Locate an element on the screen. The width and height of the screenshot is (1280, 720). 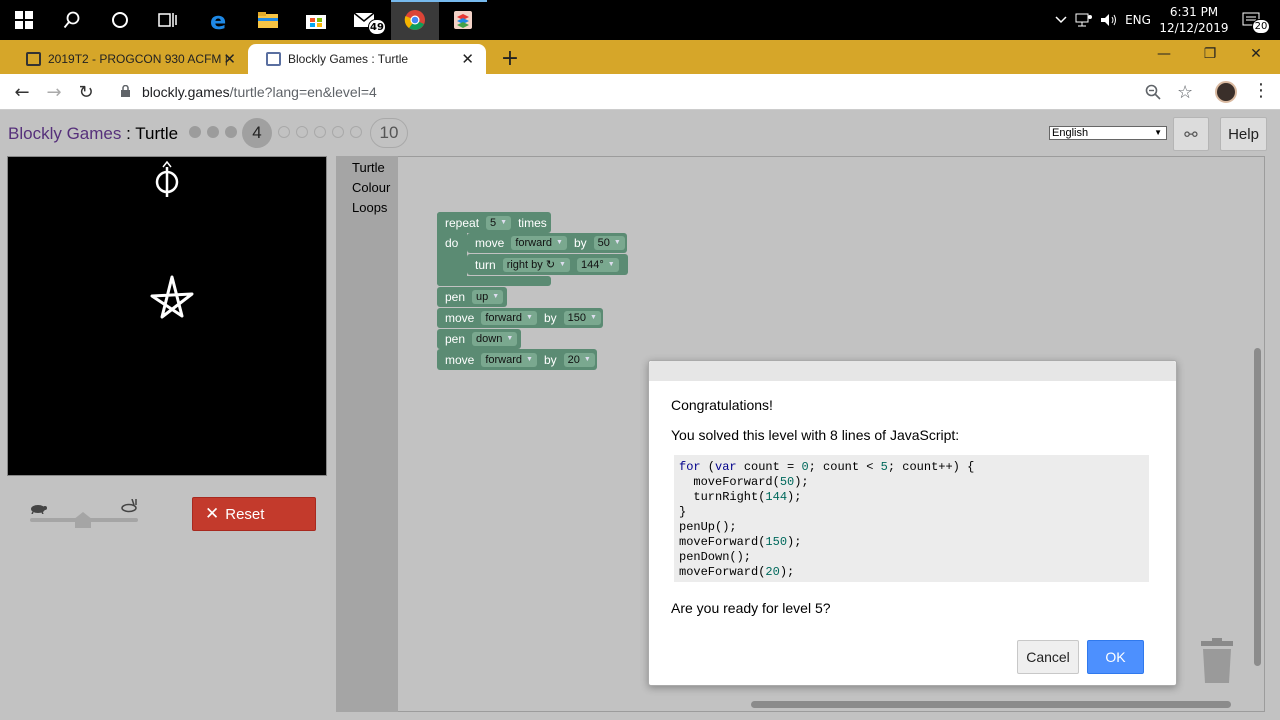
chrome-icon is located at coordinates (415, 20).